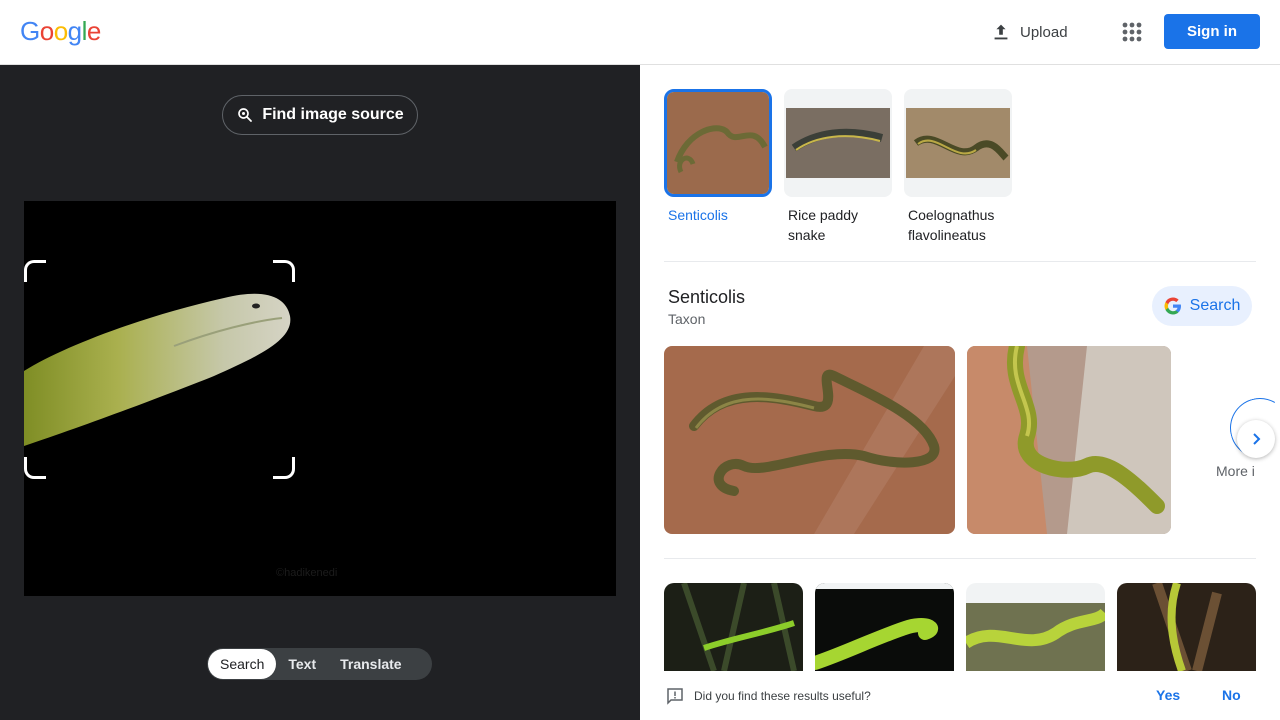 The width and height of the screenshot is (1280, 720). I want to click on entity-image-strip, so click(917, 440).